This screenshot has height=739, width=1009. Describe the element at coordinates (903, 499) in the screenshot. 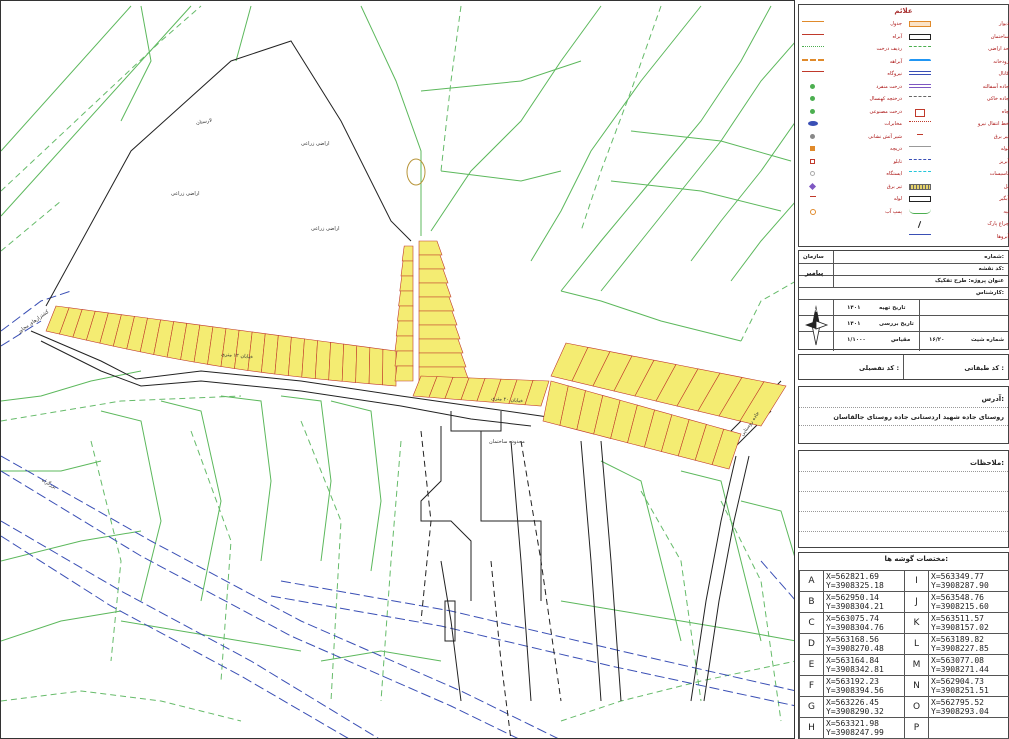

I see `notes-block: ملاحظات:` at that location.